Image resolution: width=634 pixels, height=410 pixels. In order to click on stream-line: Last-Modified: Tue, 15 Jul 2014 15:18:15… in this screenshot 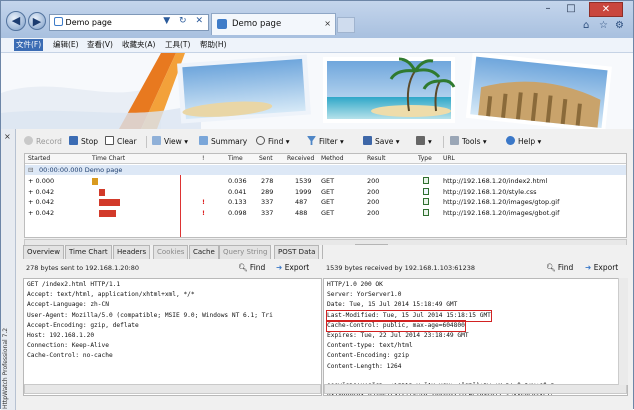, I will do `click(475, 315)`.